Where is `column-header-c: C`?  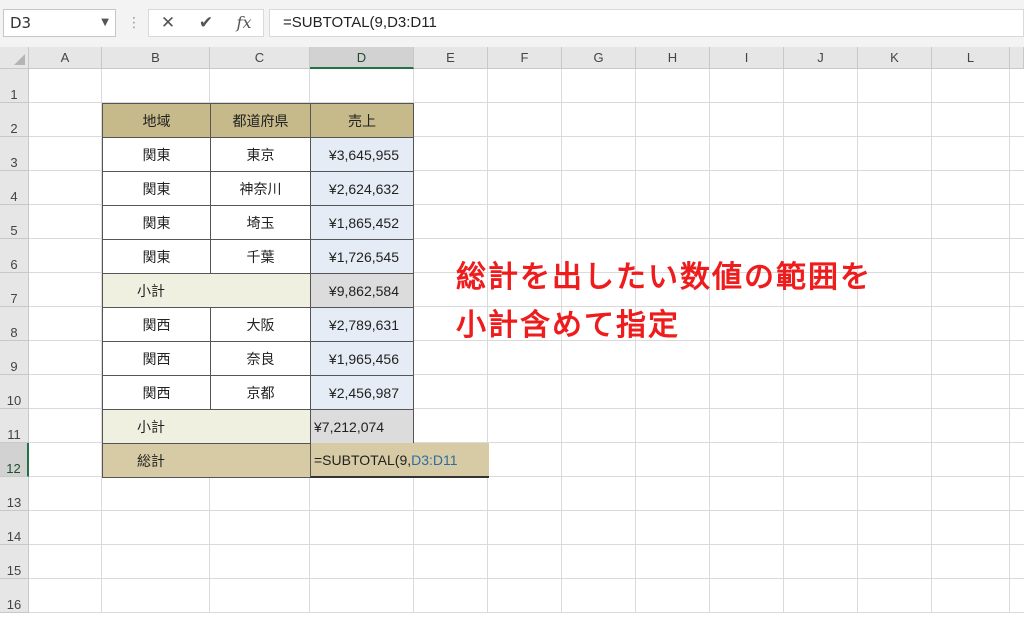 column-header-c: C is located at coordinates (260, 58).